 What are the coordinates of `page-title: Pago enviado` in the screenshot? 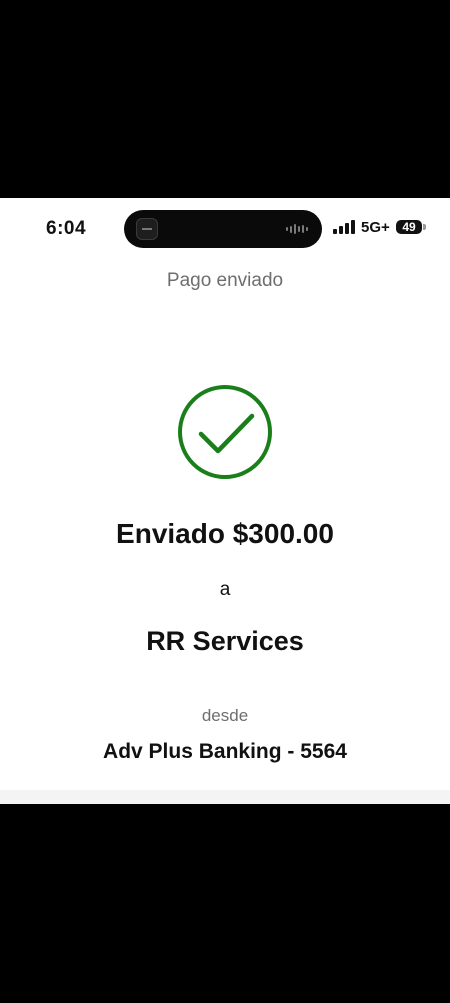 It's located at (225, 280).